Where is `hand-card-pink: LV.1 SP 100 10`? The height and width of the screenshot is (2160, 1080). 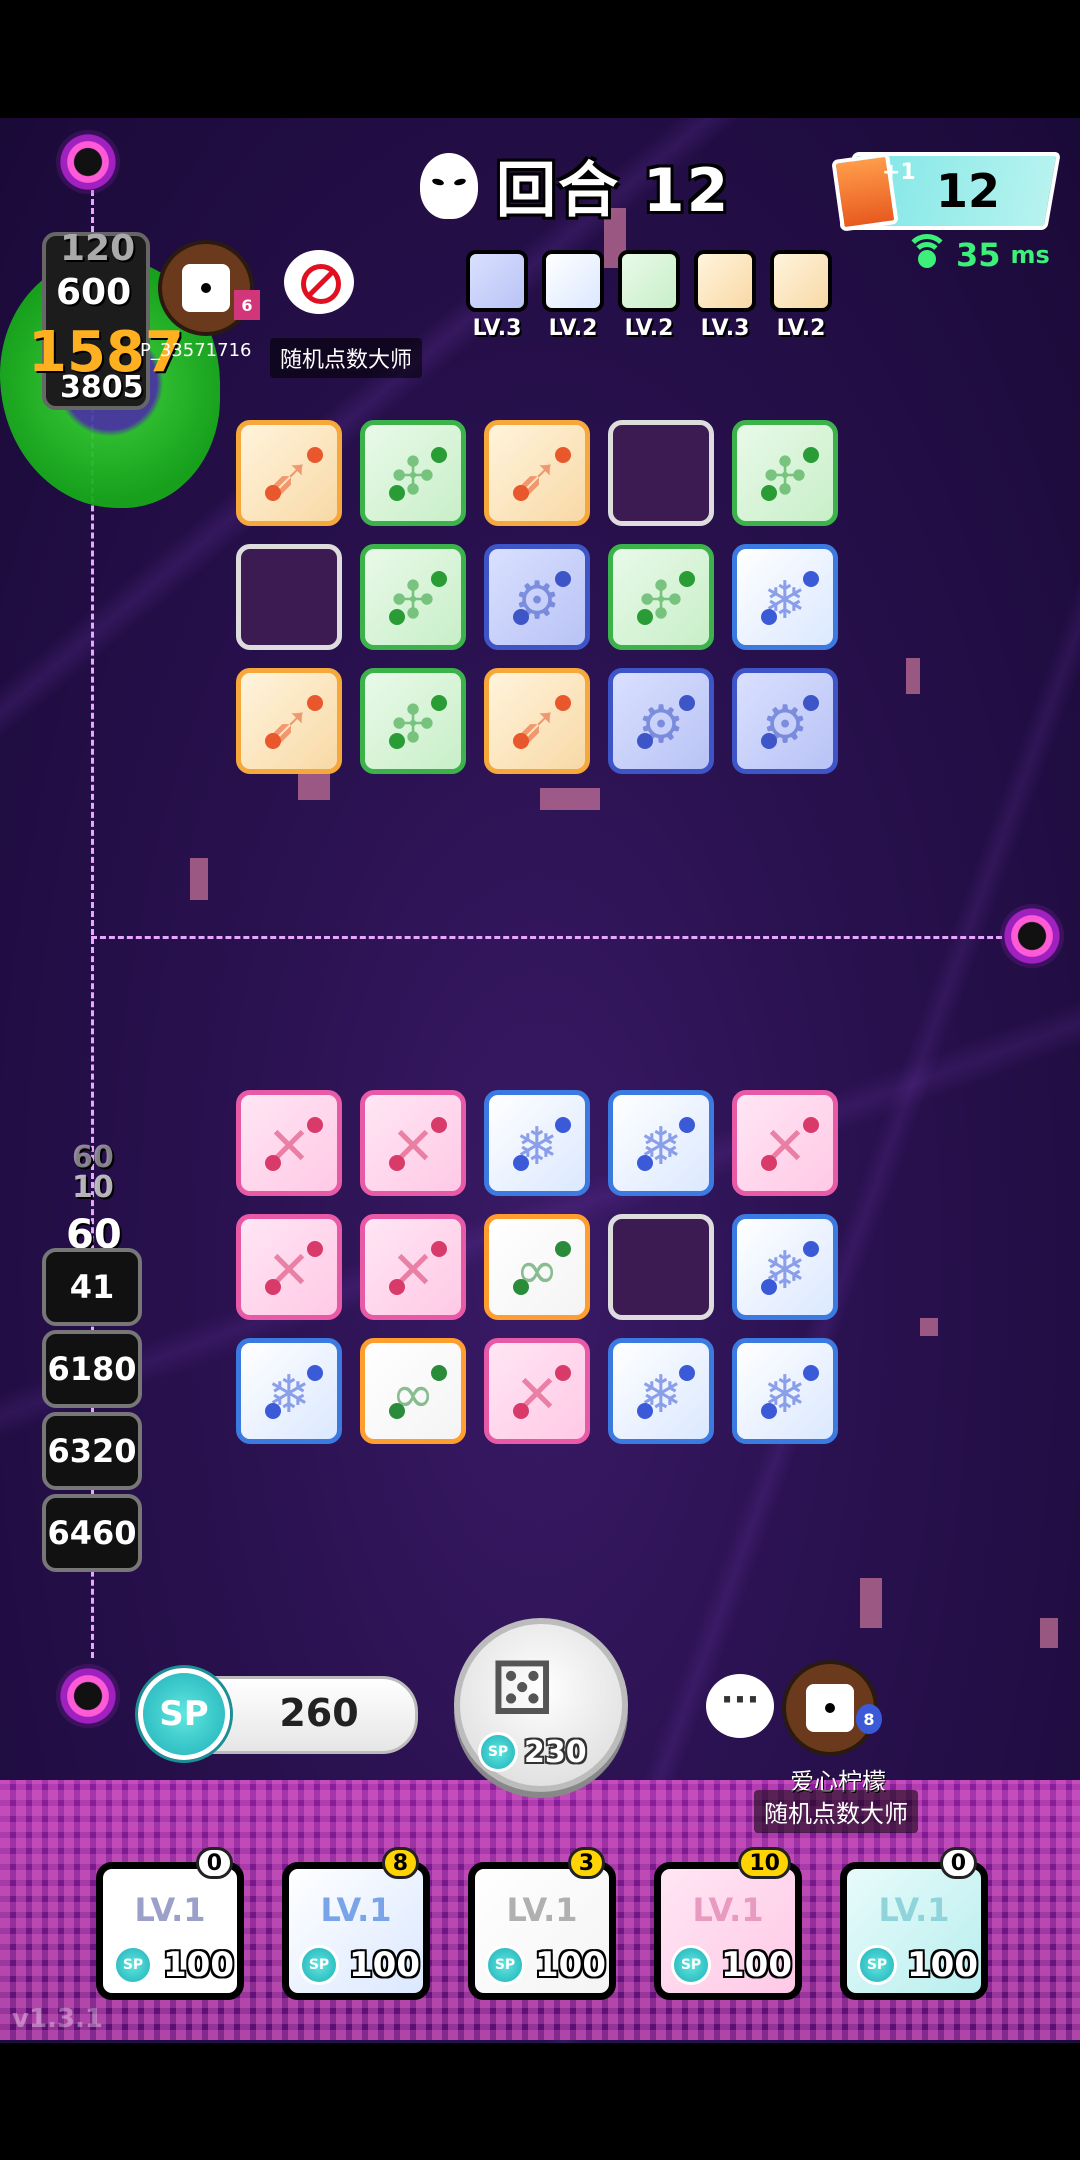 hand-card-pink: LV.1 SP 100 10 is located at coordinates (728, 1923).